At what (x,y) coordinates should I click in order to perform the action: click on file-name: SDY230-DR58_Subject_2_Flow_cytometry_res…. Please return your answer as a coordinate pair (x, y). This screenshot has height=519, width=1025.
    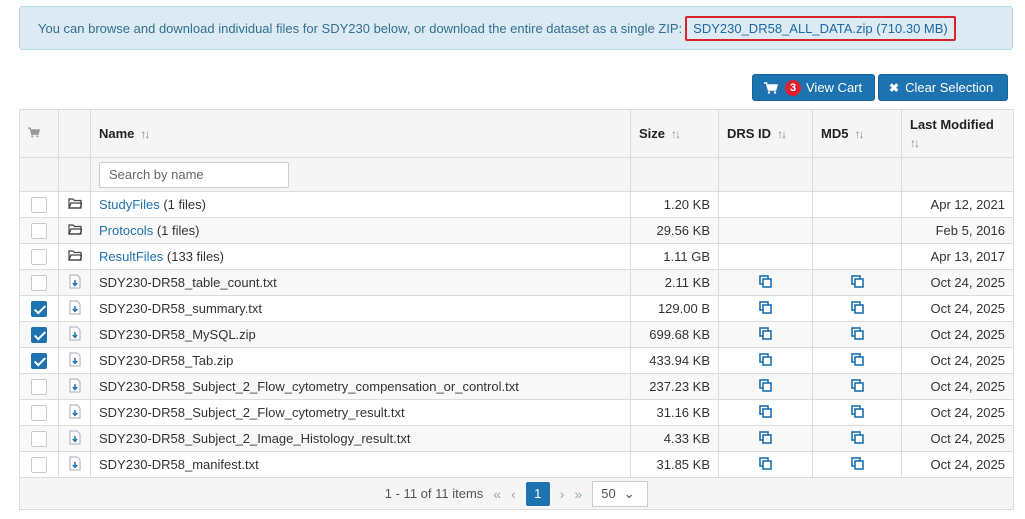
    Looking at the image, I should click on (360, 412).